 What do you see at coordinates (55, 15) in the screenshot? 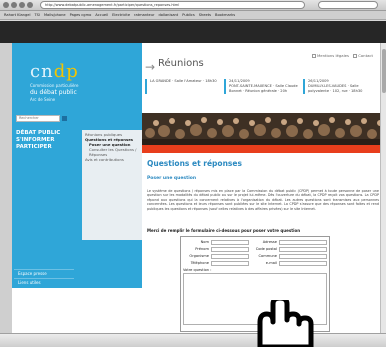
I see `bookmark-item: Mails/phone` at bounding box center [55, 15].